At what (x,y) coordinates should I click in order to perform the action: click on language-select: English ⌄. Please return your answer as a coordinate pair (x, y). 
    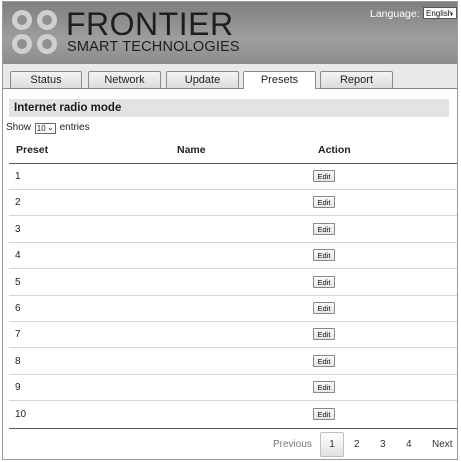
    Looking at the image, I should click on (440, 13).